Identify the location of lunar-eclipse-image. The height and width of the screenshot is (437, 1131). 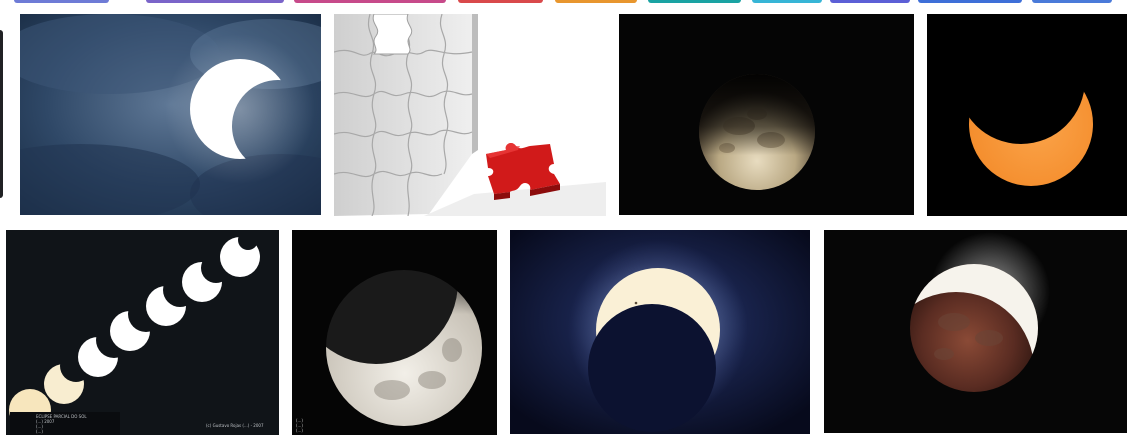
(766, 114).